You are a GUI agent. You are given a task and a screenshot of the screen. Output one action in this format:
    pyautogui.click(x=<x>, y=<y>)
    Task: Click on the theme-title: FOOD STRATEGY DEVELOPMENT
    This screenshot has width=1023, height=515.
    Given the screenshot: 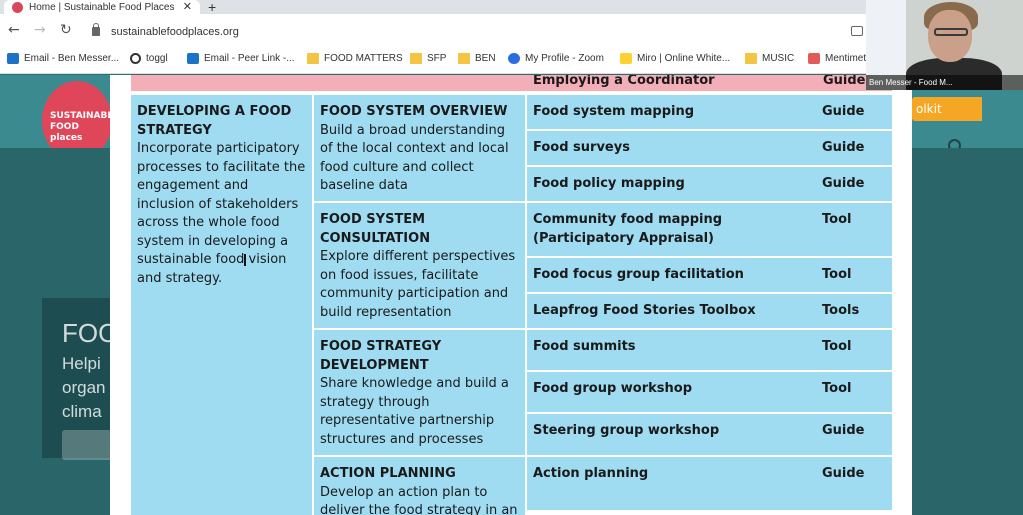 What is the action you would take?
    pyautogui.click(x=381, y=356)
    